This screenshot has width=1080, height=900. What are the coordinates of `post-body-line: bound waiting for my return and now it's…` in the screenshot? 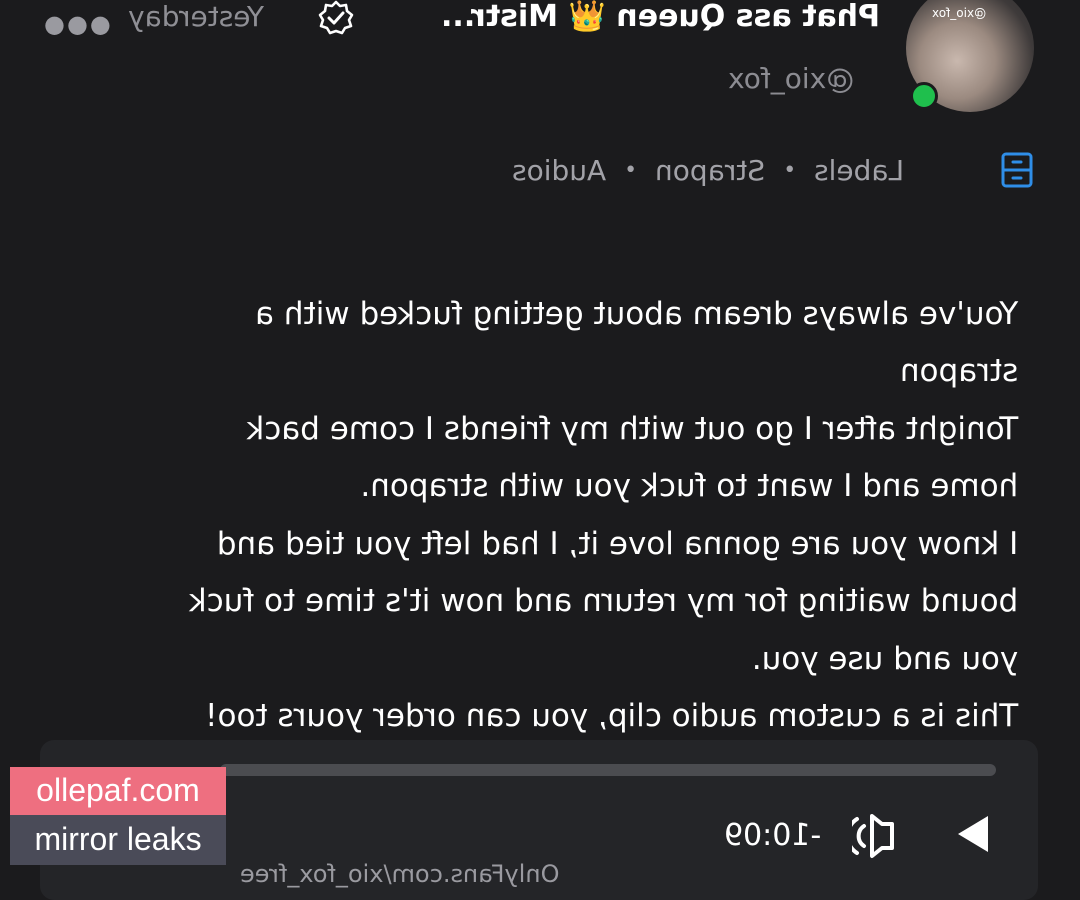 It's located at (603, 601).